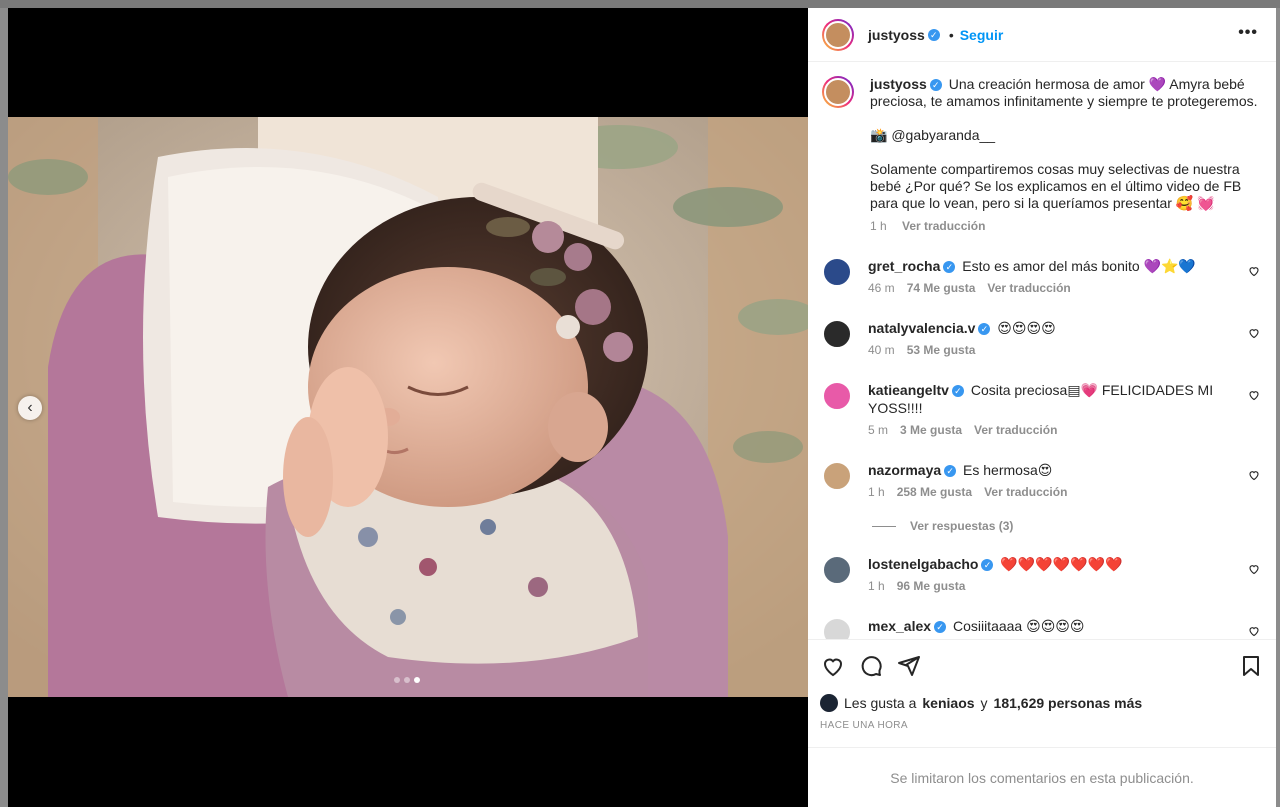 The image size is (1280, 807). I want to click on commenter-username: katieangeltv, so click(908, 390).